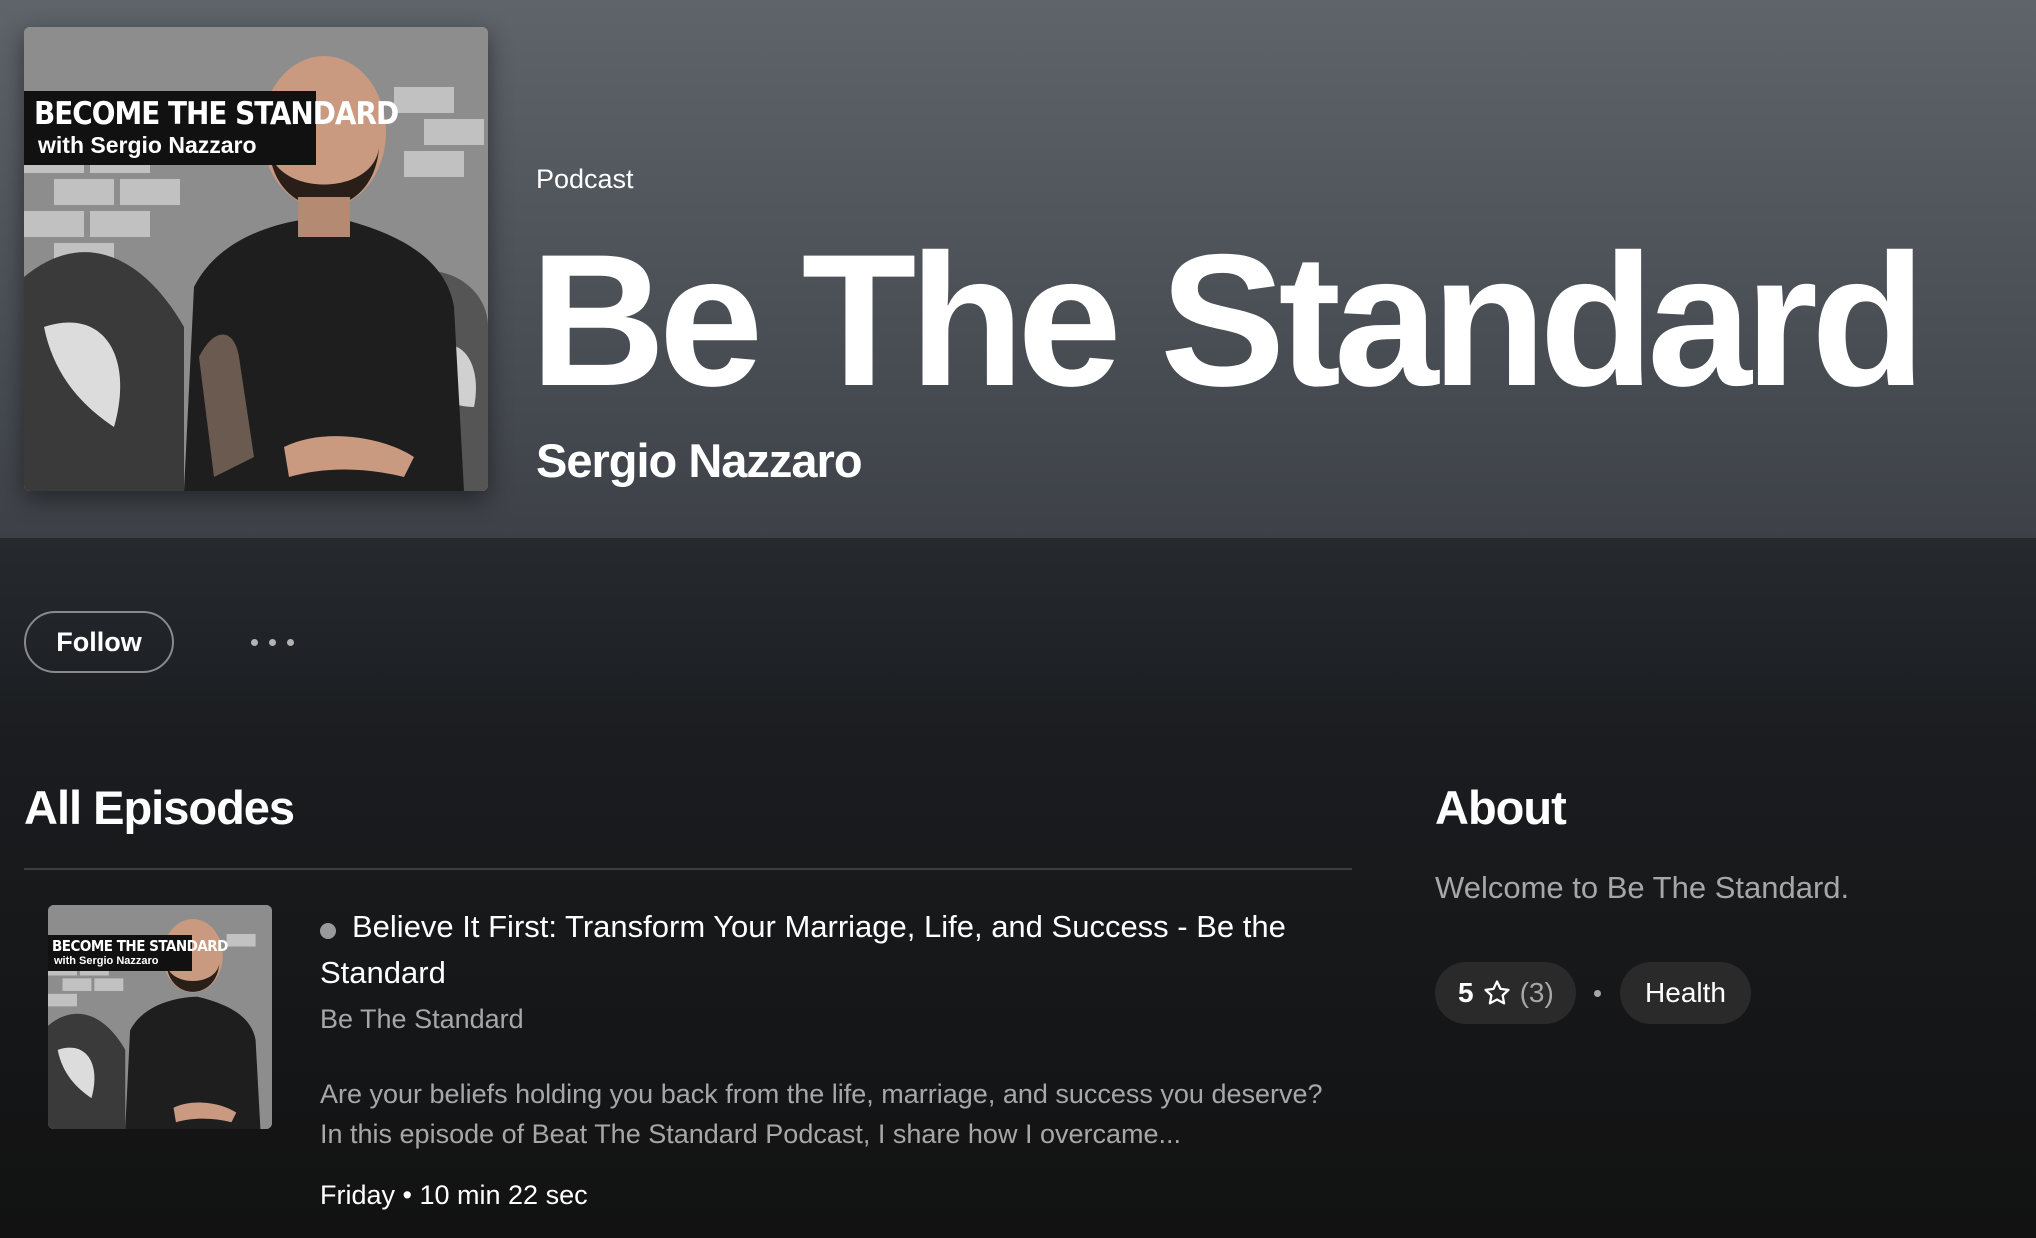  I want to click on more-options-icon, so click(272, 642).